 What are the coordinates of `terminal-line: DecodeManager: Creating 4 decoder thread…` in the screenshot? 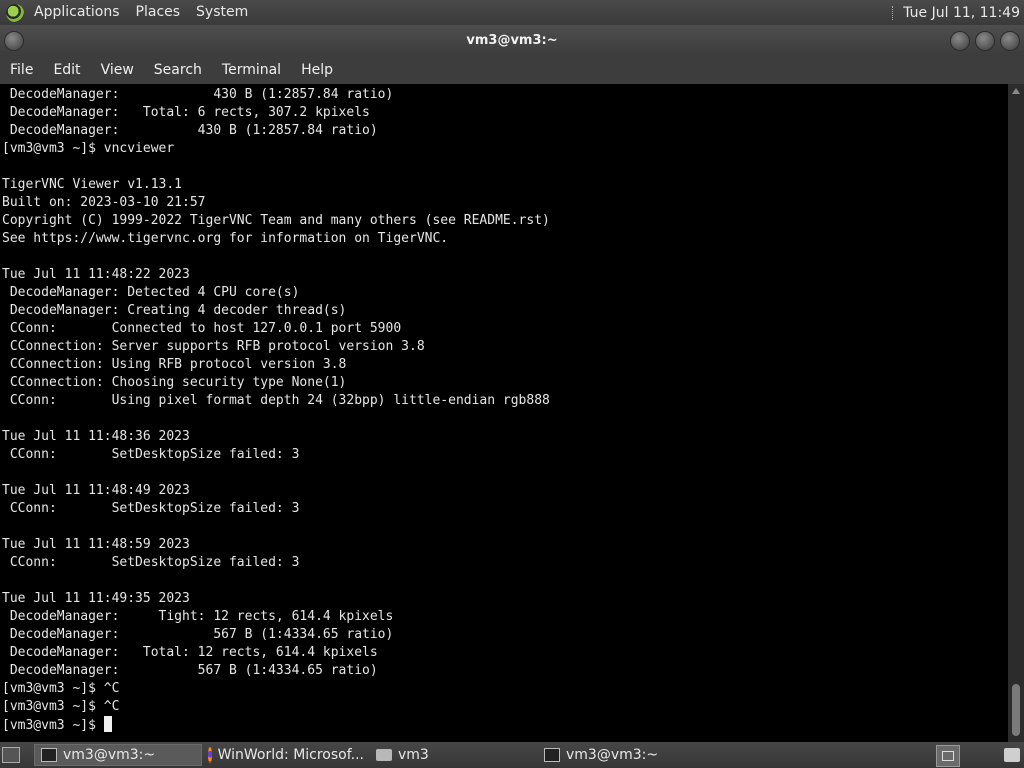 It's located at (174, 310).